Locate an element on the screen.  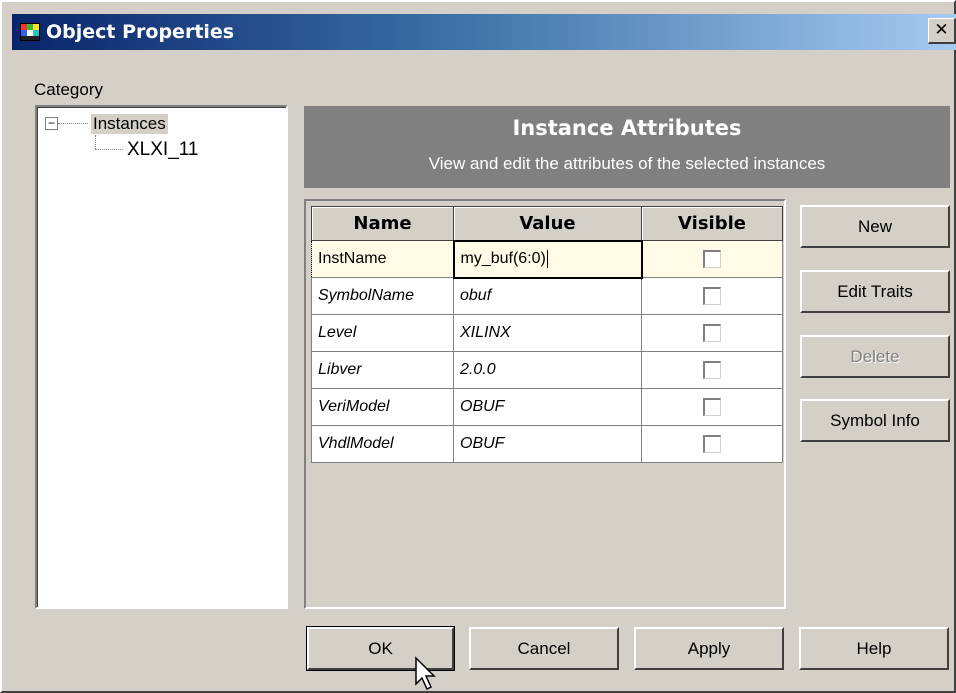
text-caret is located at coordinates (547, 258).